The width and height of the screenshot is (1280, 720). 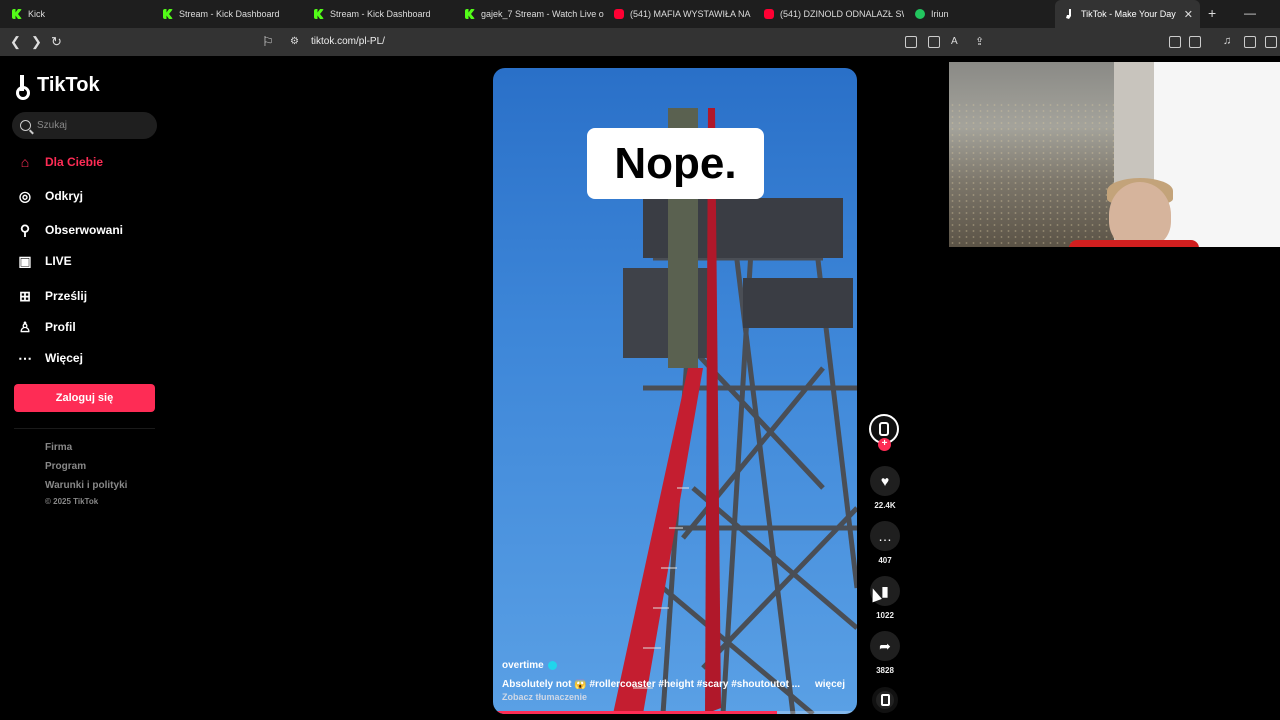 What do you see at coordinates (49, 358) in the screenshot?
I see `sidebar-item-more: ⋯ Więcej` at bounding box center [49, 358].